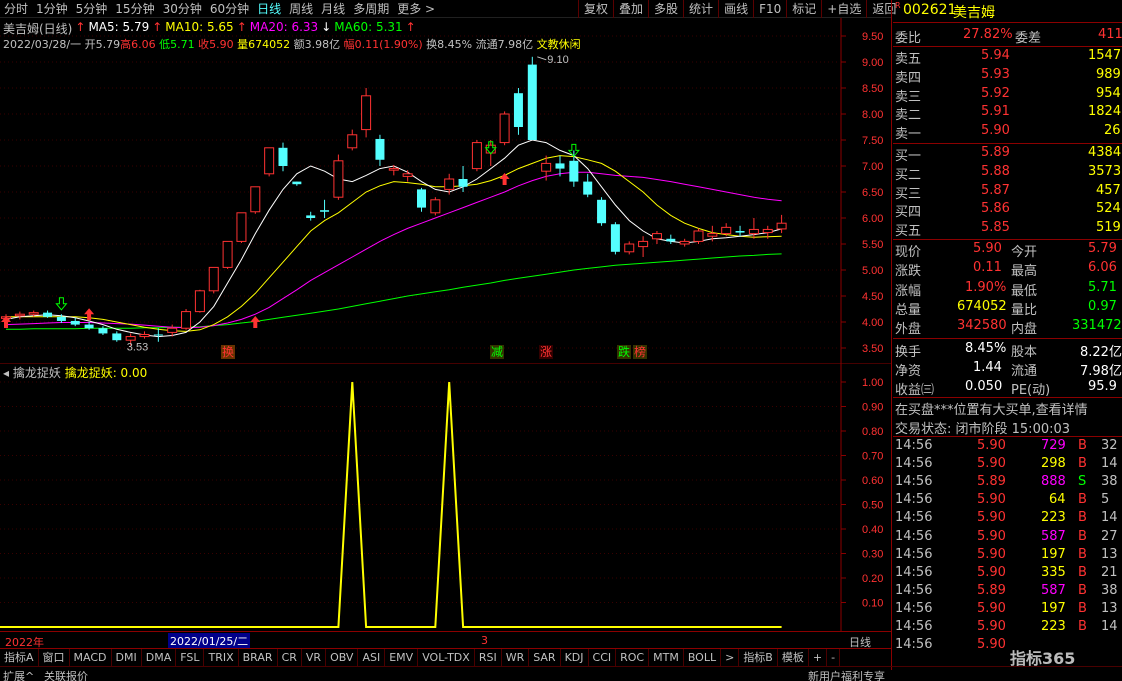 The image size is (1122, 681). What do you see at coordinates (54, 657) in the screenshot?
I see `indicator-tab: 窗口` at bounding box center [54, 657].